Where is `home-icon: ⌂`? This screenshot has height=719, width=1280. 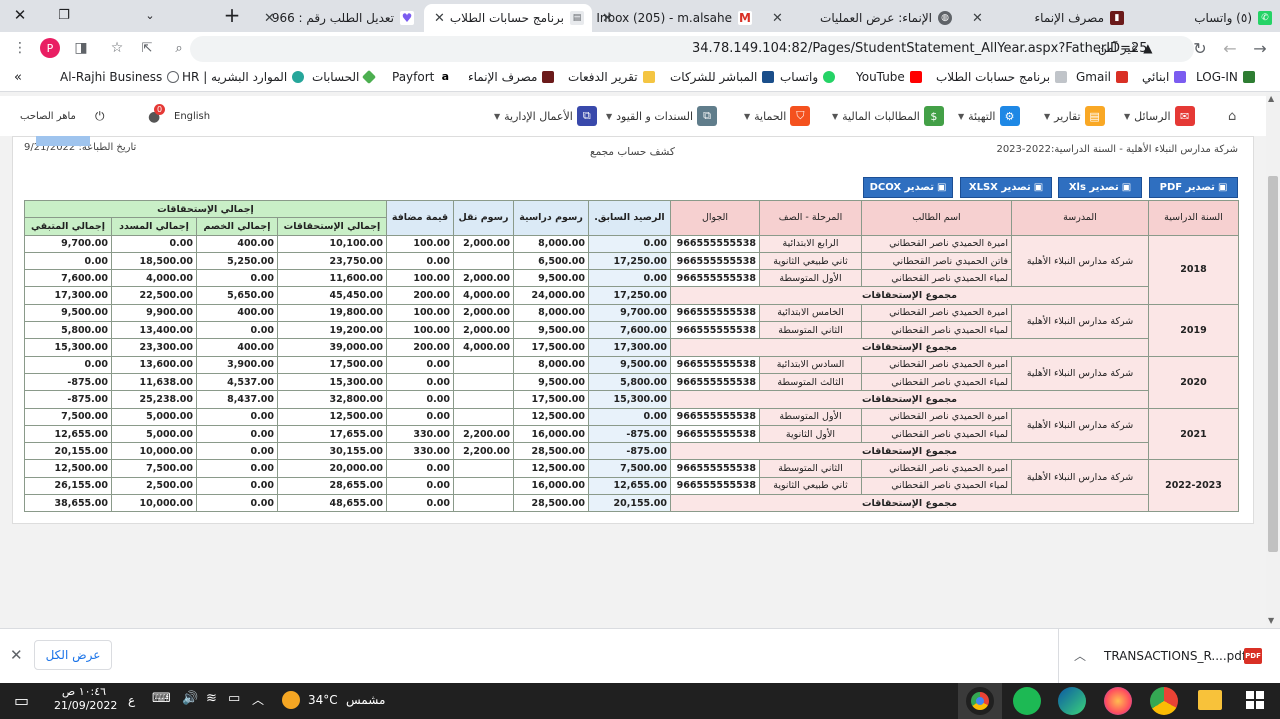
home-icon: ⌂ is located at coordinates (1232, 116).